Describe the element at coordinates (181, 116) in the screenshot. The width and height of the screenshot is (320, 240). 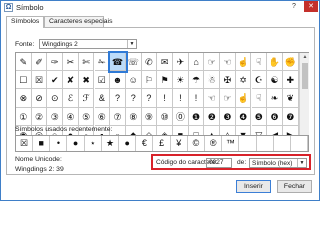
I see `symbol-cell: ⓪` at that location.